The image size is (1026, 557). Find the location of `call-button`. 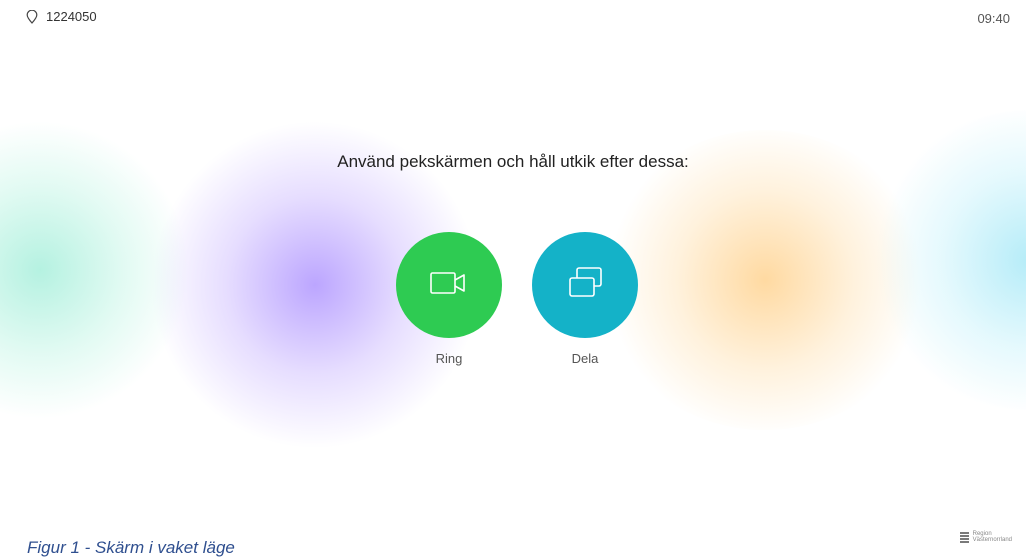

call-button is located at coordinates (449, 285).